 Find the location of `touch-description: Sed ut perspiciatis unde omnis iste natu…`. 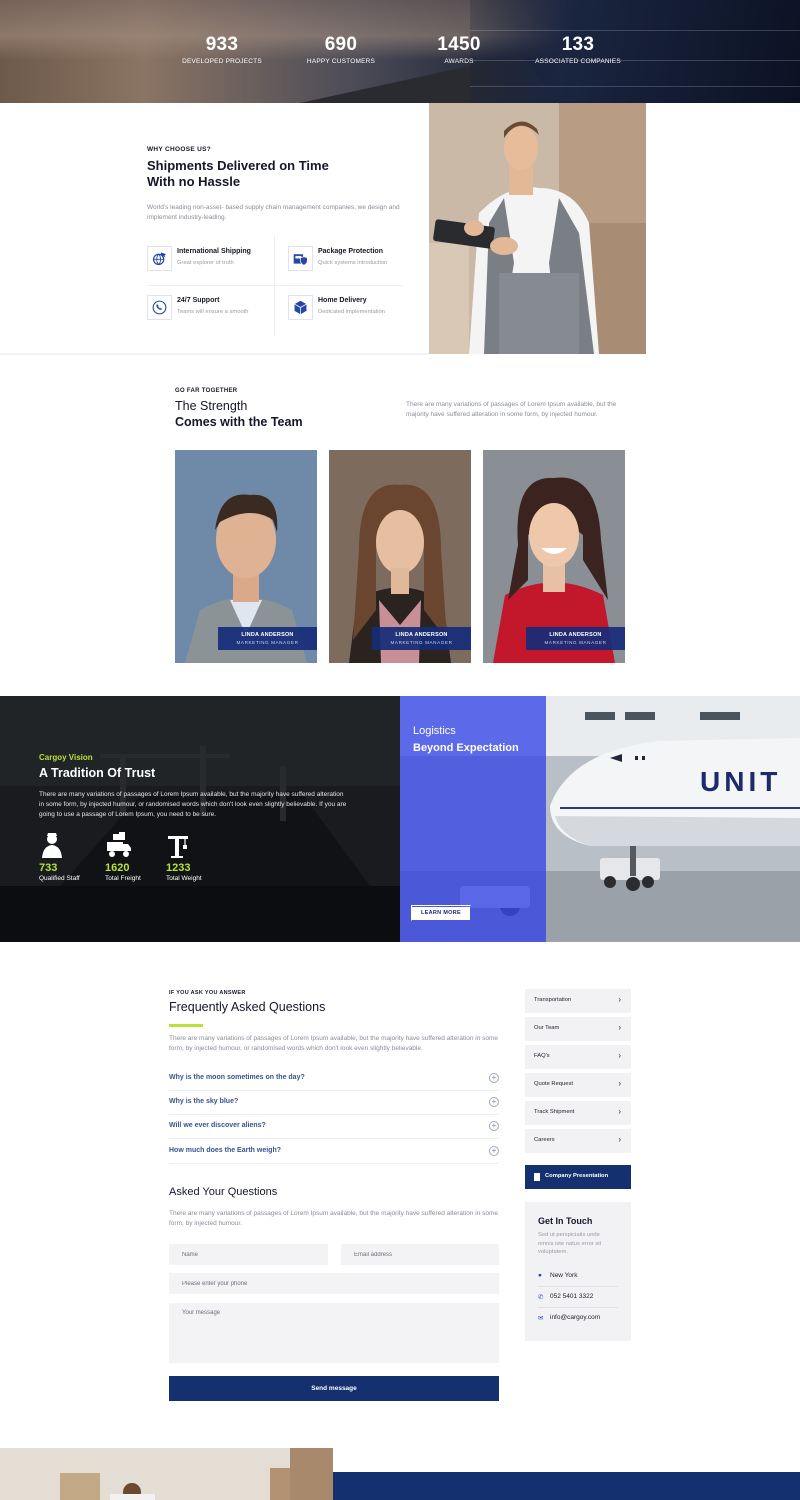

touch-description: Sed ut perspiciatis unde omnis iste natu… is located at coordinates (570, 1243).